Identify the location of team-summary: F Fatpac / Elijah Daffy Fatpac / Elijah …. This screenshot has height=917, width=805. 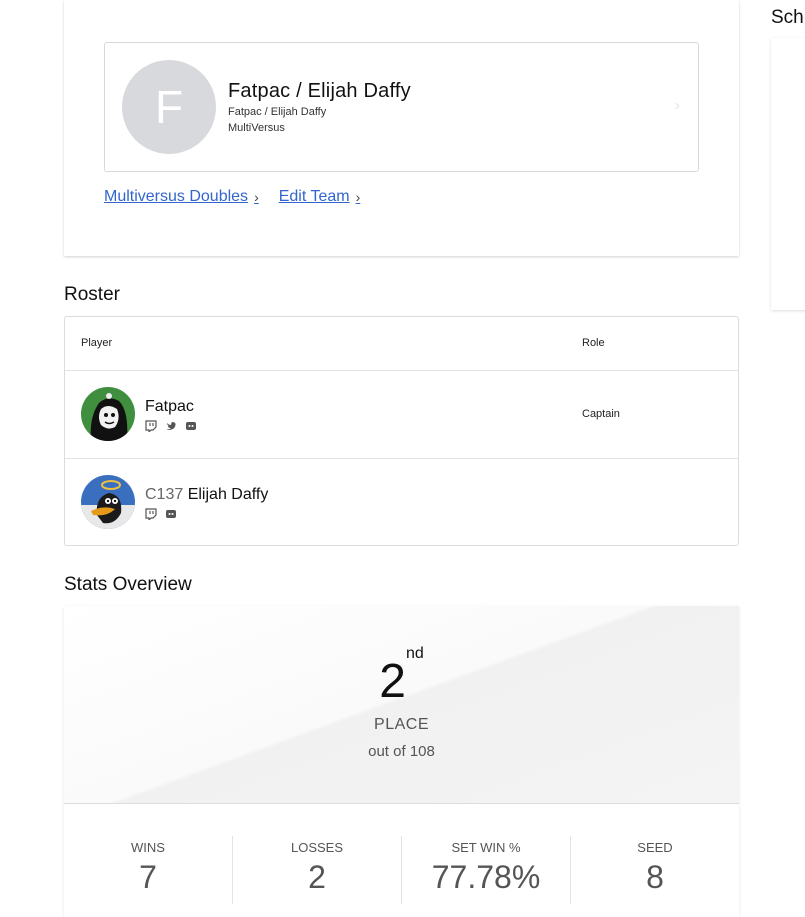
(401, 107).